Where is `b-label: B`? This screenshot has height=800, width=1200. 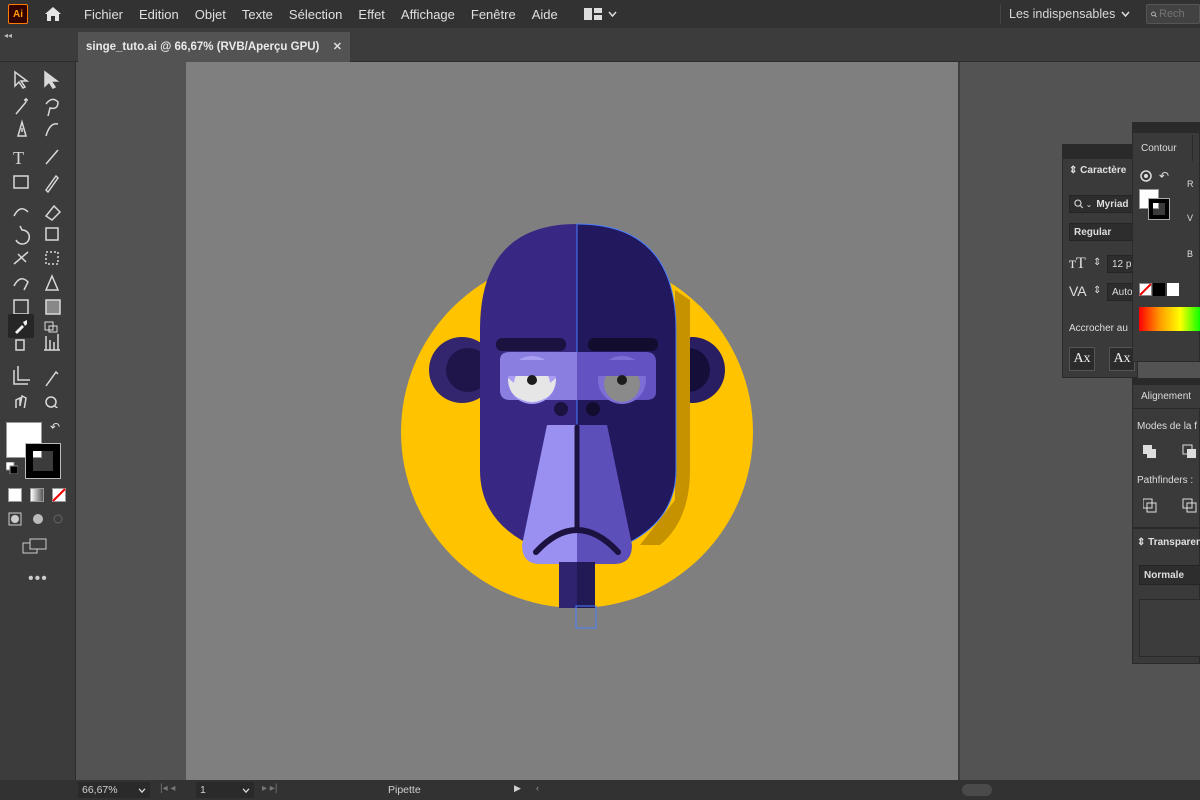
b-label: B is located at coordinates (1190, 254).